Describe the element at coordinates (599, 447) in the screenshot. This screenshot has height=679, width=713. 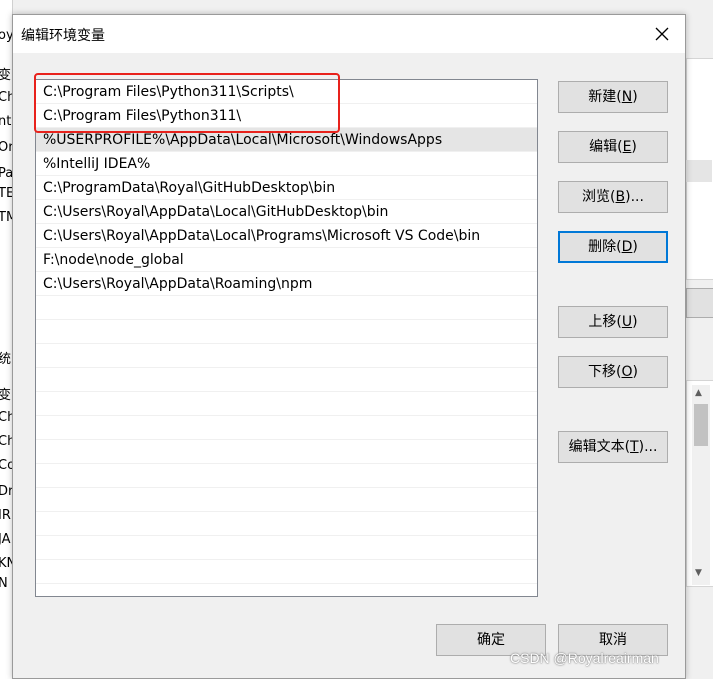
I see `edit-text-button-label: 编辑文本(` at that location.